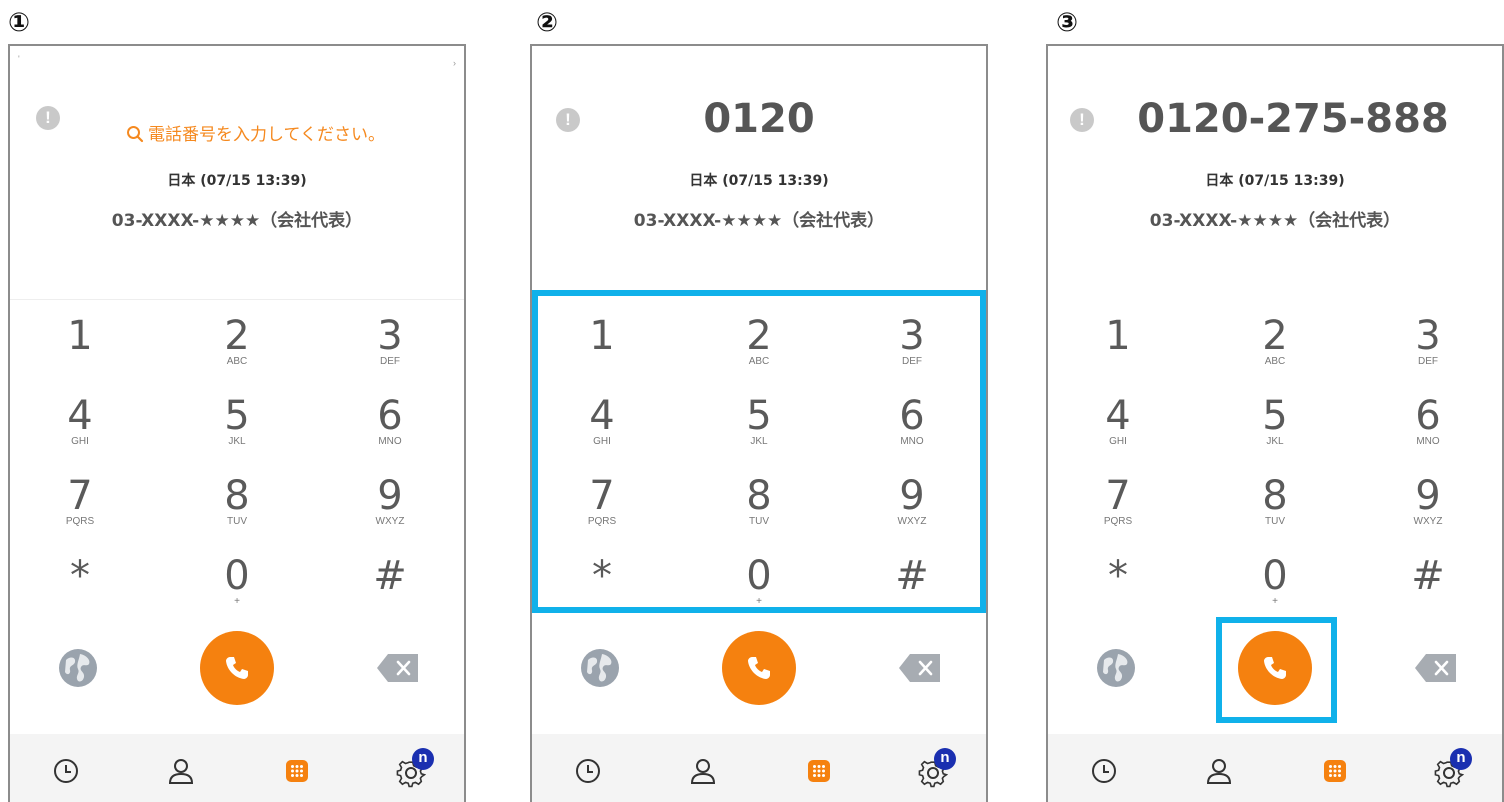 This screenshot has height=802, width=1504. Describe the element at coordinates (237, 299) in the screenshot. I see `divider` at that location.